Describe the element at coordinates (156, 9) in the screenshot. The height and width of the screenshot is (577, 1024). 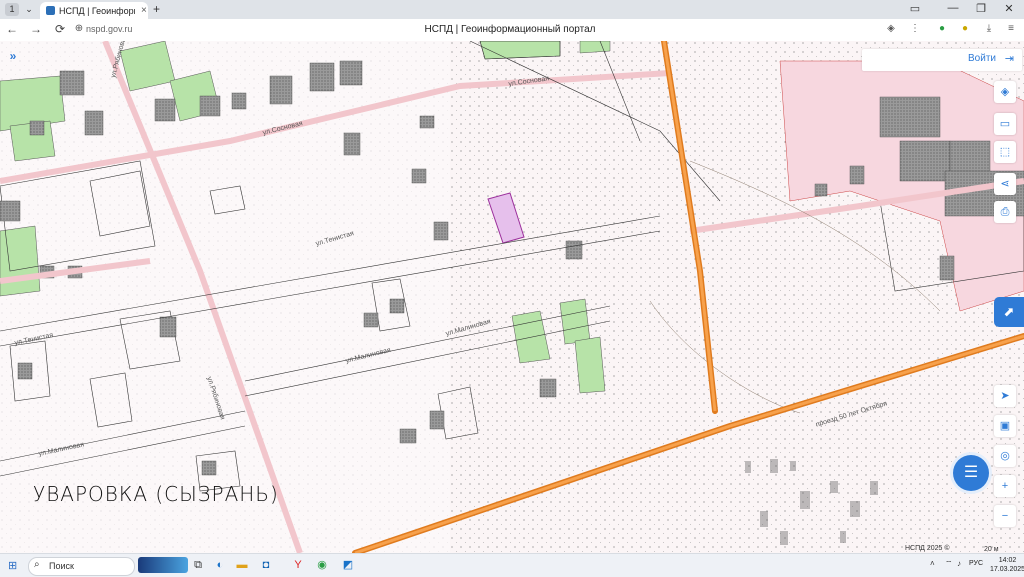
I see `new-tab-button: +` at that location.